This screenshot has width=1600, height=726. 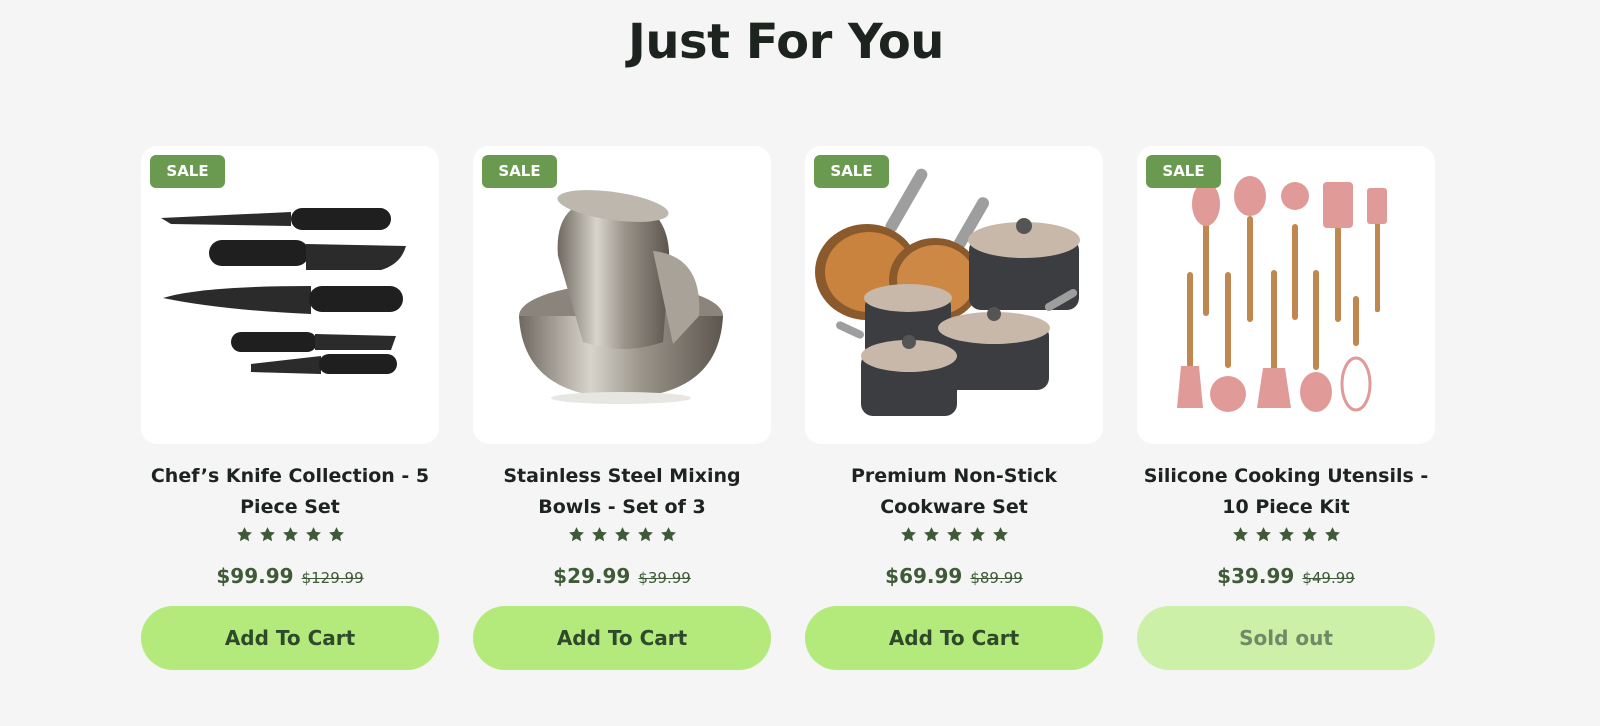 I want to click on compare-price: $129.99, so click(x=332, y=578).